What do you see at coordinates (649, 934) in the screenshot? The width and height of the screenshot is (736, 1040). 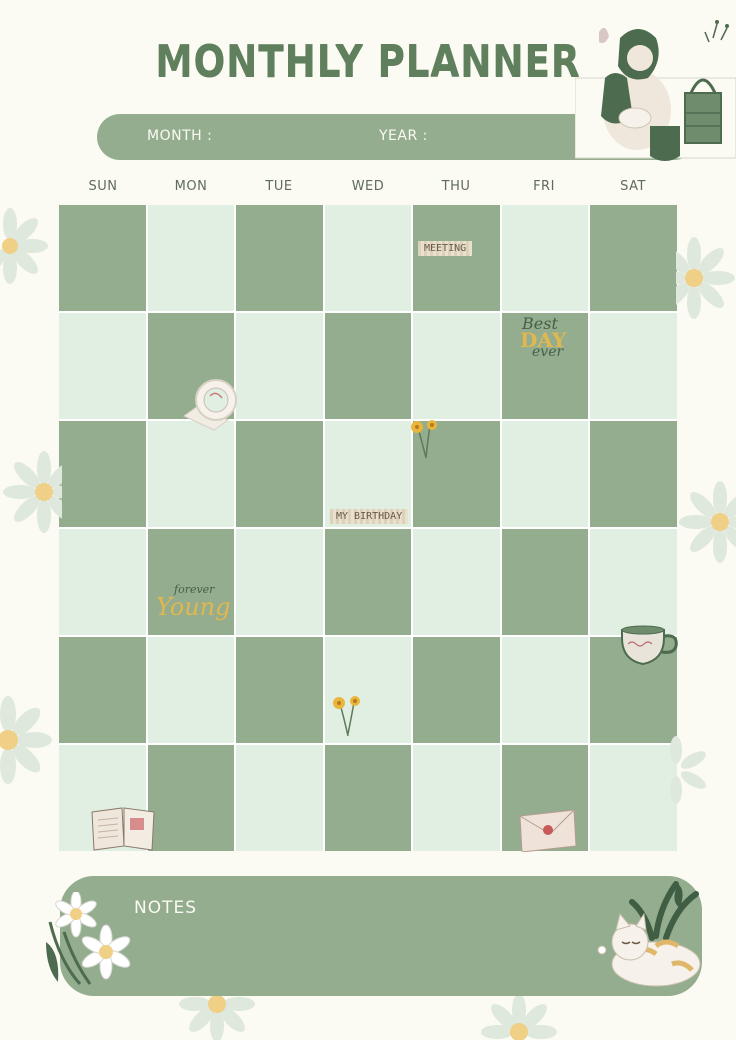 I see `sleeping-cat-icon` at bounding box center [649, 934].